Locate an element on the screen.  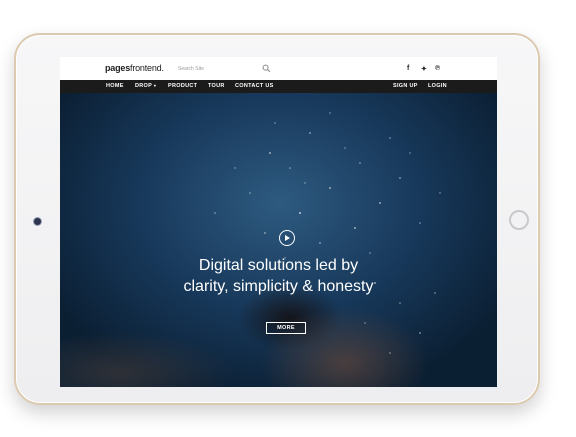
more-button: MORE is located at coordinates (286, 328).